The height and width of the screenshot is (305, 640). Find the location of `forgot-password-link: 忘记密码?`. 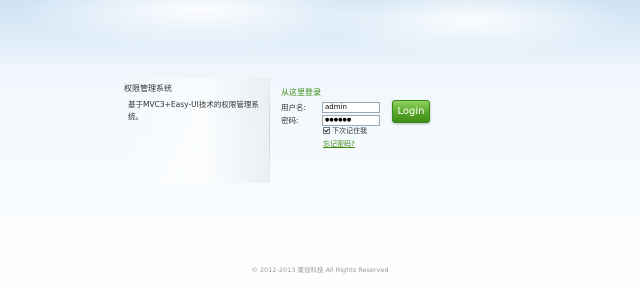

forgot-password-link: 忘记密码? is located at coordinates (339, 144).